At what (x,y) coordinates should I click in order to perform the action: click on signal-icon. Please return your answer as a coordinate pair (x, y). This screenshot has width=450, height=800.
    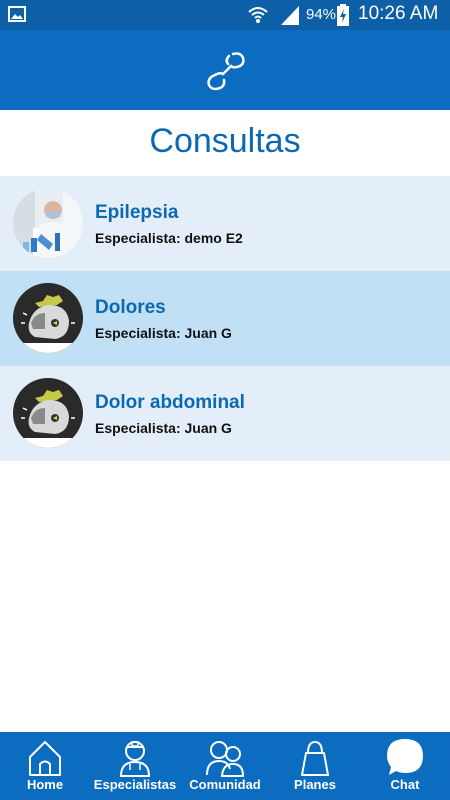
    Looking at the image, I should click on (290, 15).